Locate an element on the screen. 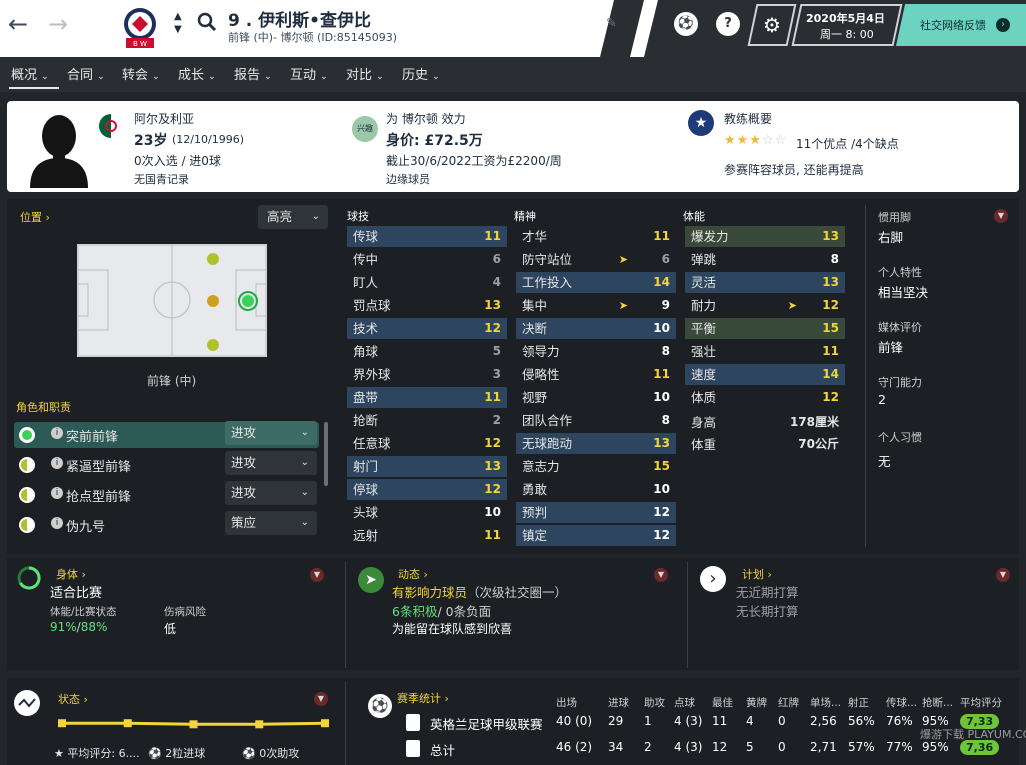  position-title: 位置 › is located at coordinates (35, 217).